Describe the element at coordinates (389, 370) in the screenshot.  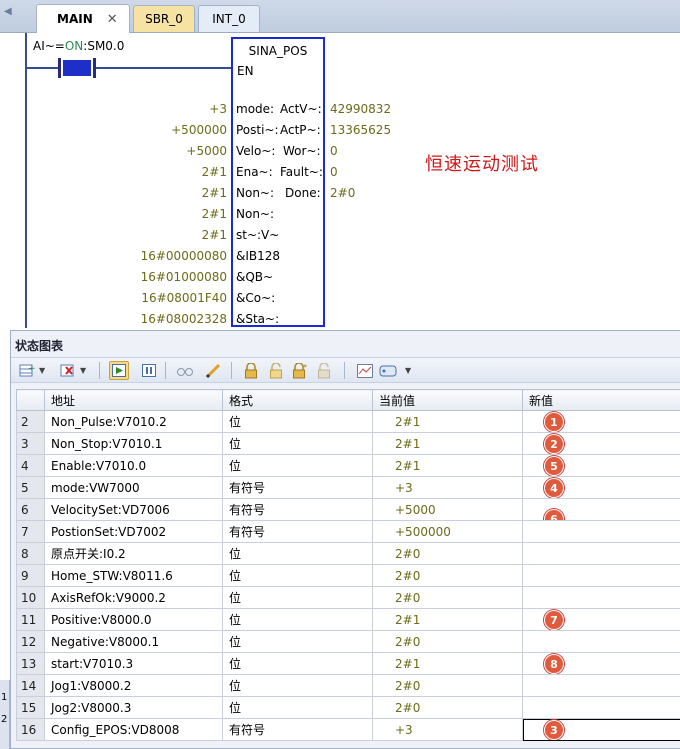
I see `tag-icon` at that location.